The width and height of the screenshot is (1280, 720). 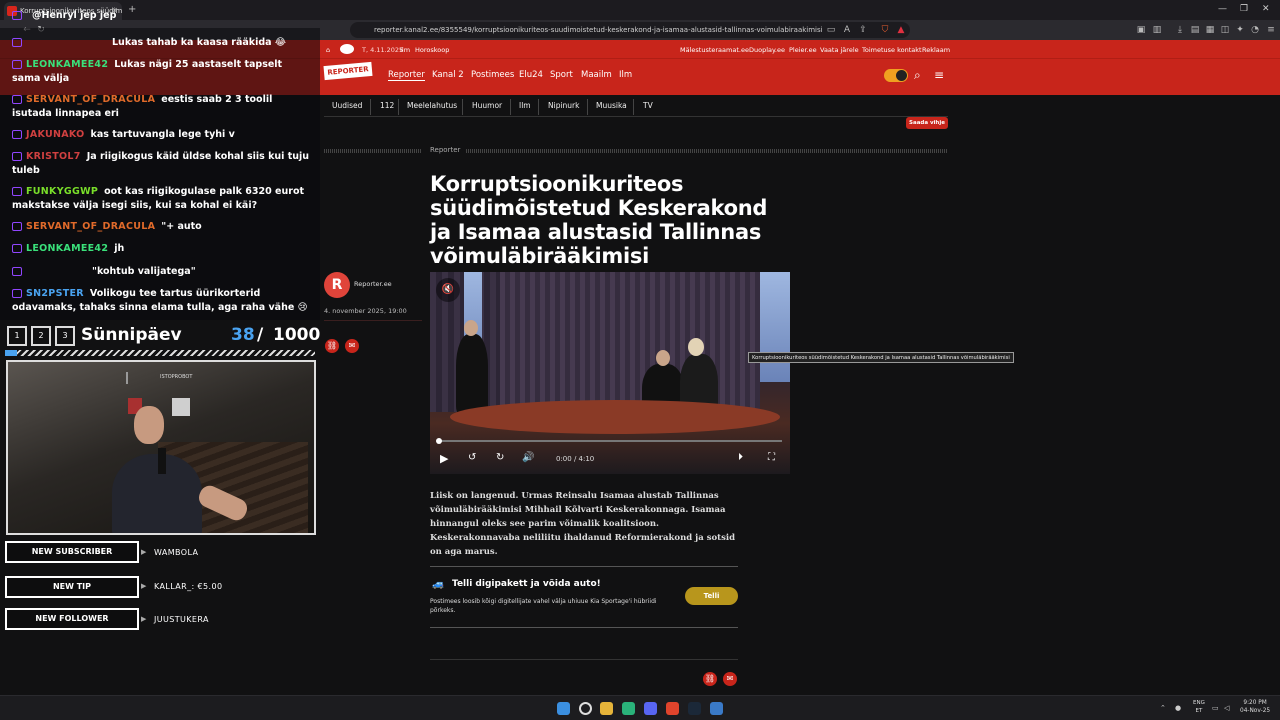 What do you see at coordinates (610, 441) in the screenshot?
I see `video-progress-bar` at bounding box center [610, 441].